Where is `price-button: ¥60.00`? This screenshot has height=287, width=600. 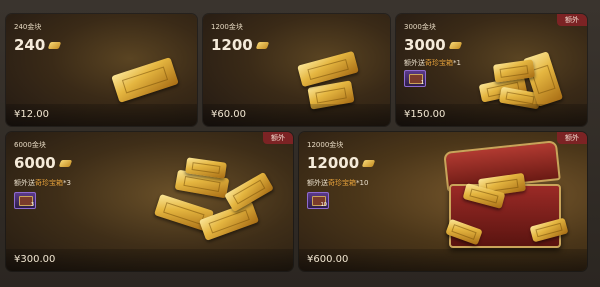
price-button: ¥60.00 is located at coordinates (296, 115).